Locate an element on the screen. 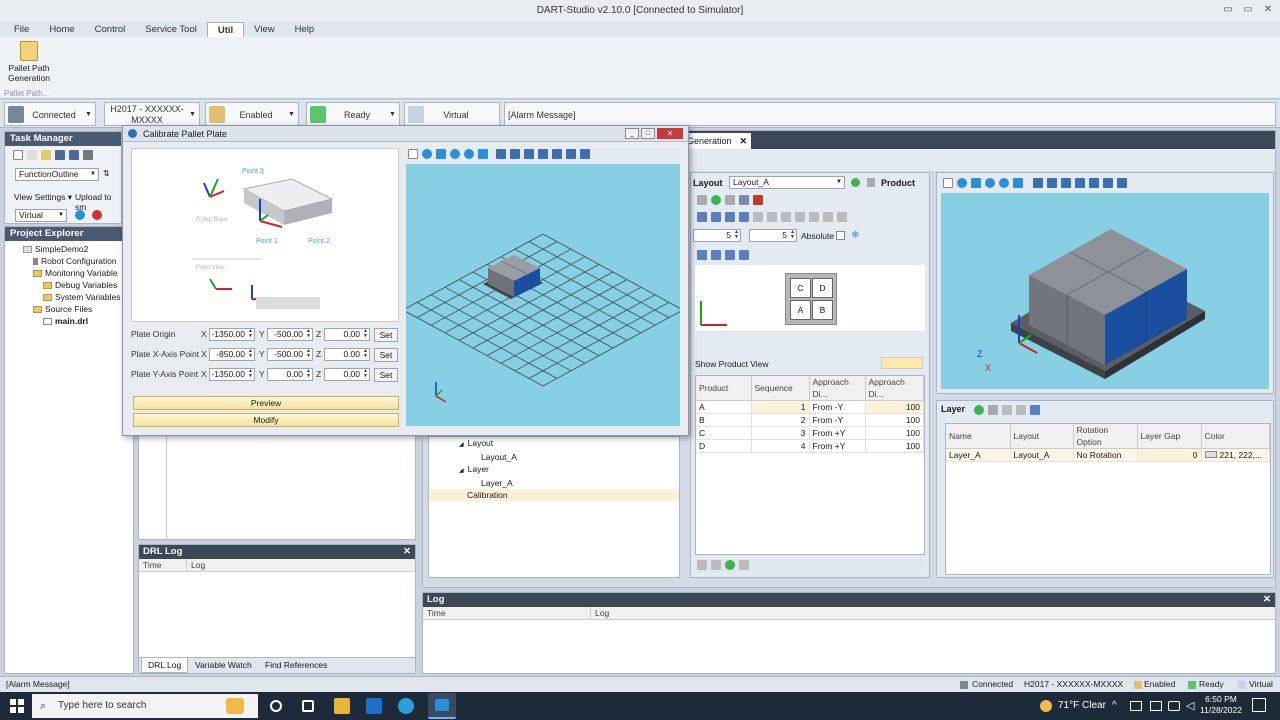  preview-button: Preview is located at coordinates (266, 403).